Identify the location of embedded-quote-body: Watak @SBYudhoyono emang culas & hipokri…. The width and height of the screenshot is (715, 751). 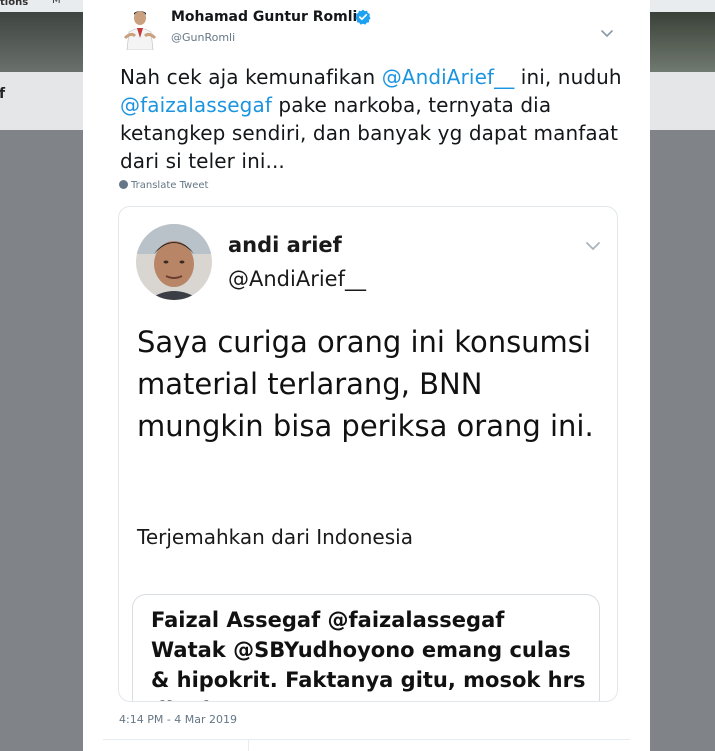
(368, 669).